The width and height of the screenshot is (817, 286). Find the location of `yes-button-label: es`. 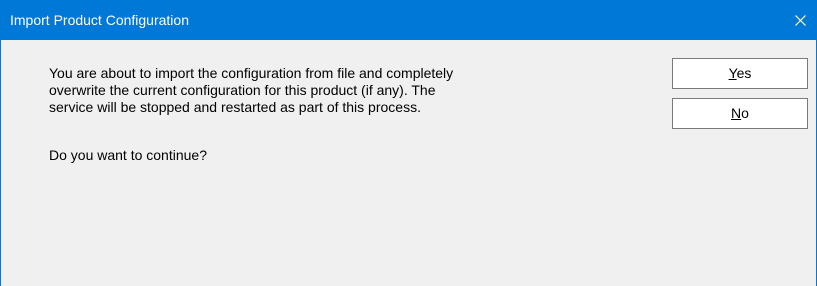

yes-button-label: es is located at coordinates (744, 73).